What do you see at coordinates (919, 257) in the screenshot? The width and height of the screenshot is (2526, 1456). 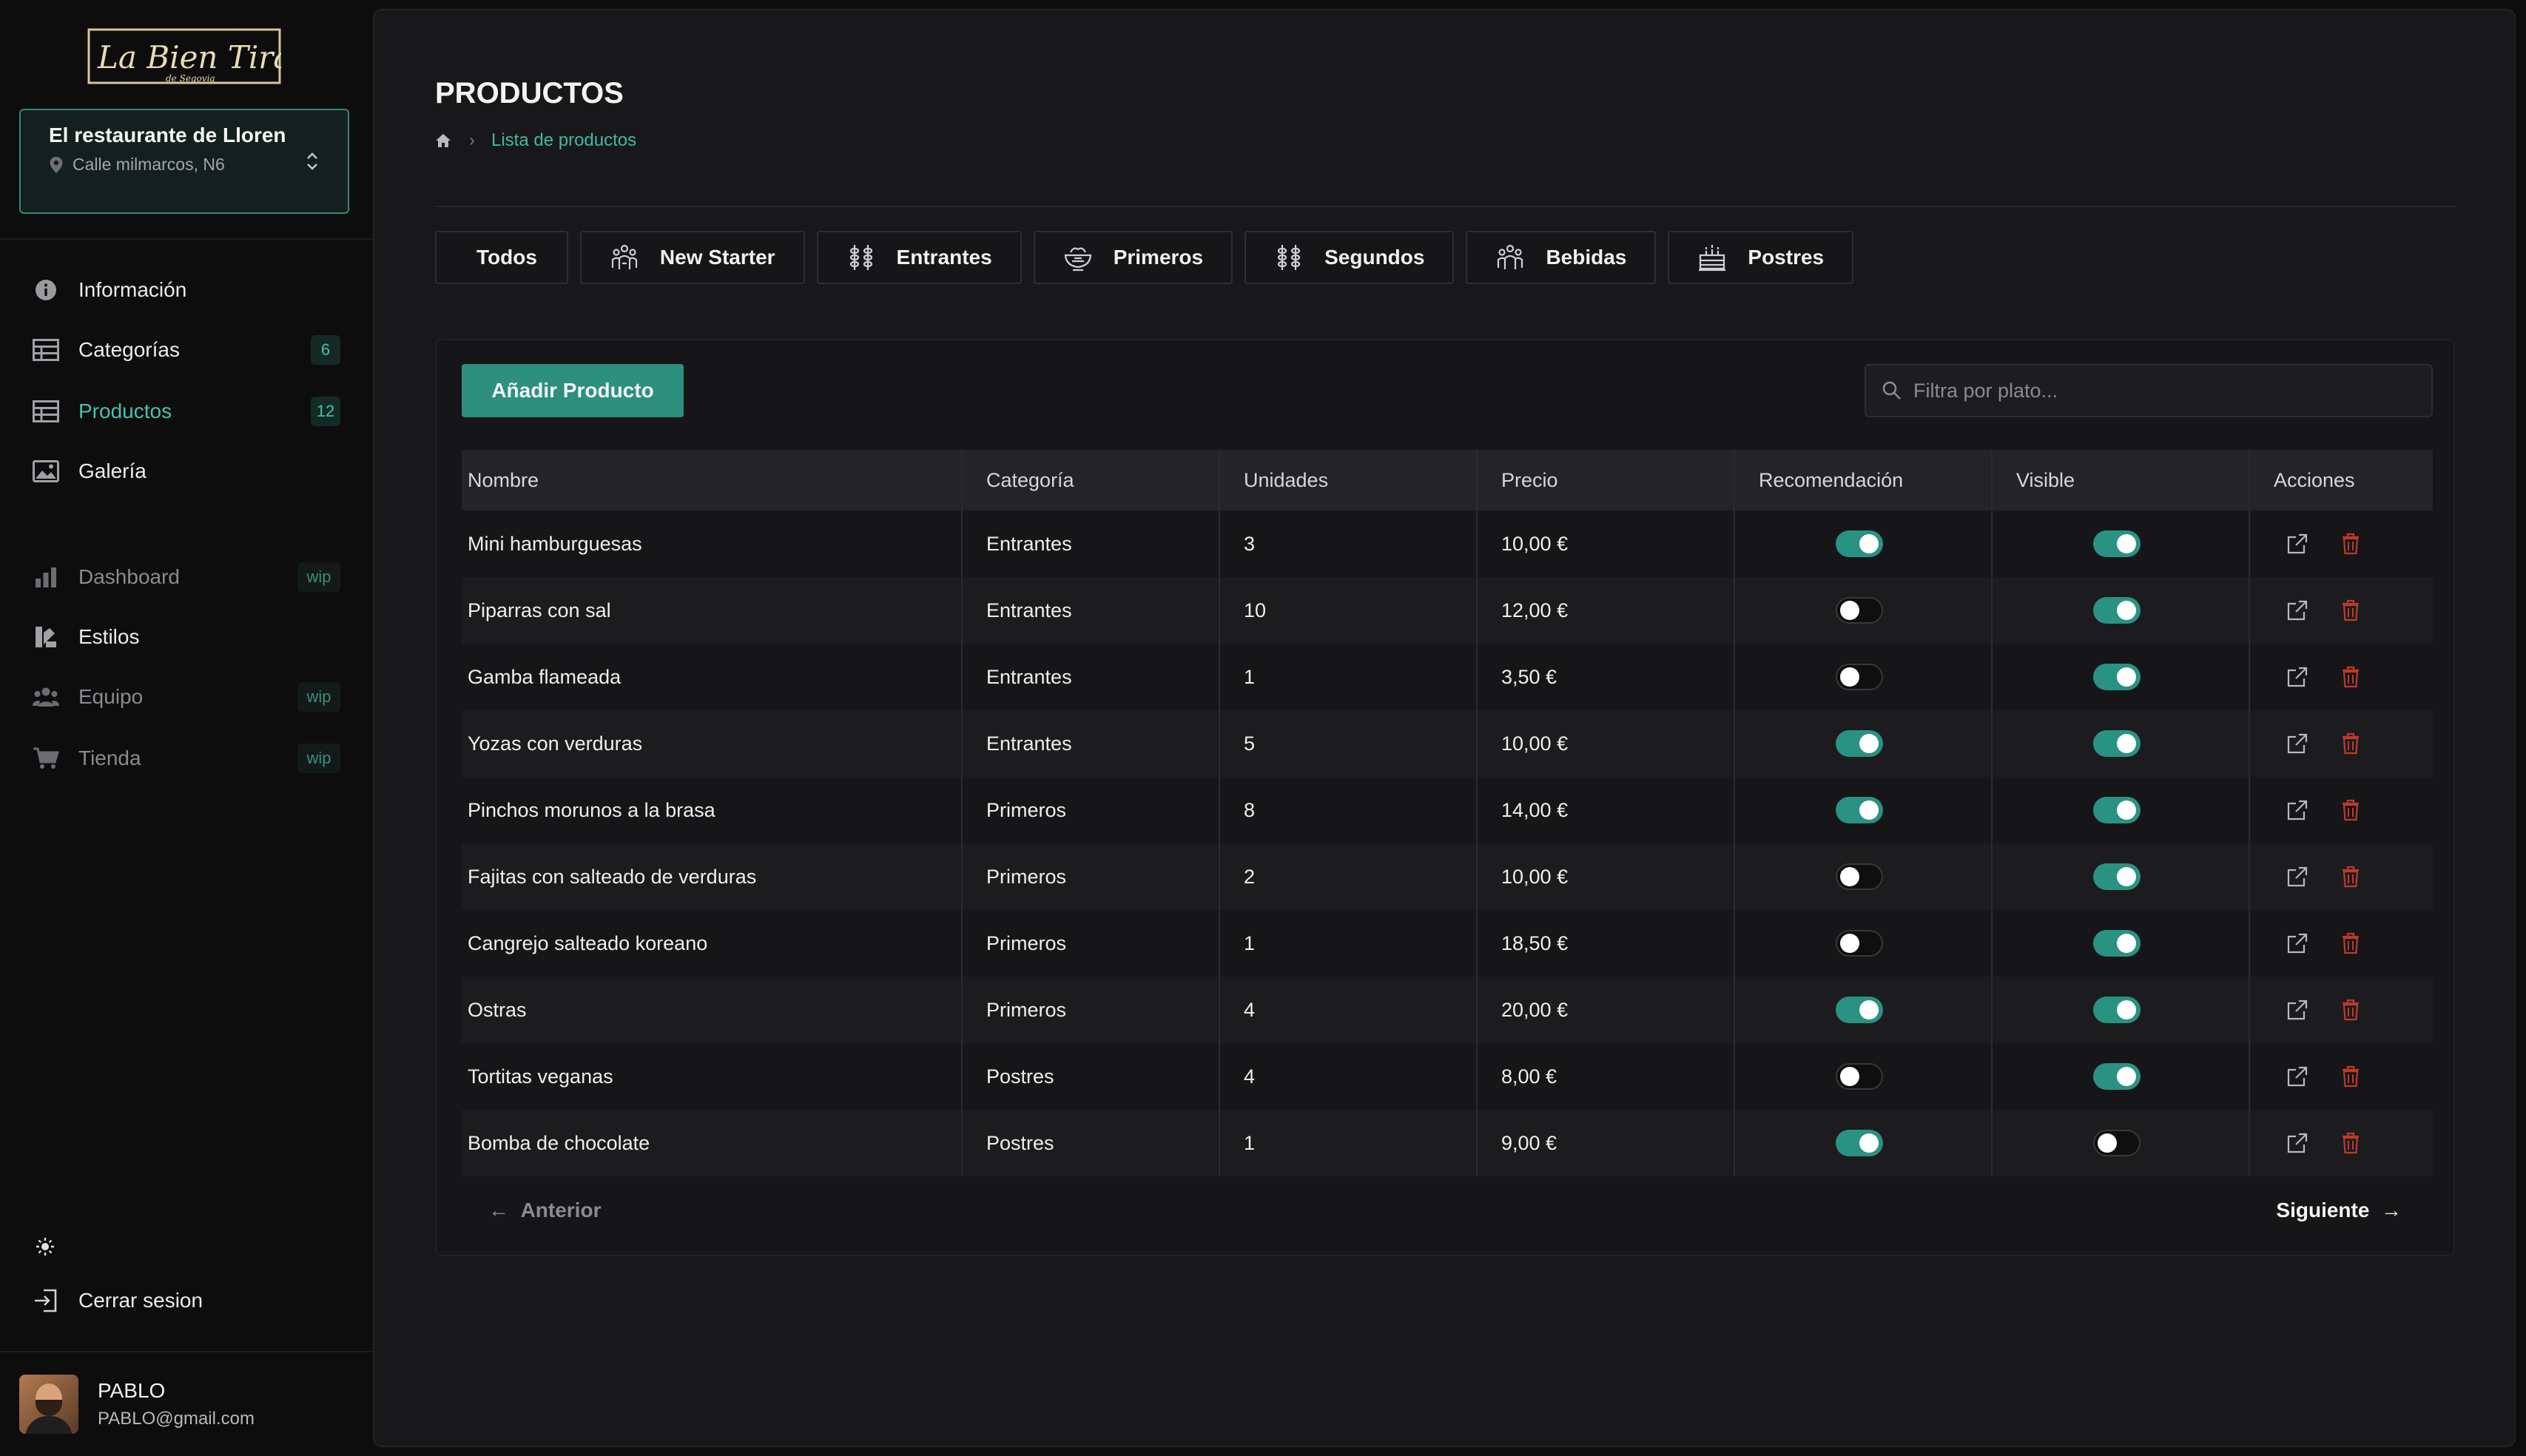 I see `tab-entrantes: Entrantes` at bounding box center [919, 257].